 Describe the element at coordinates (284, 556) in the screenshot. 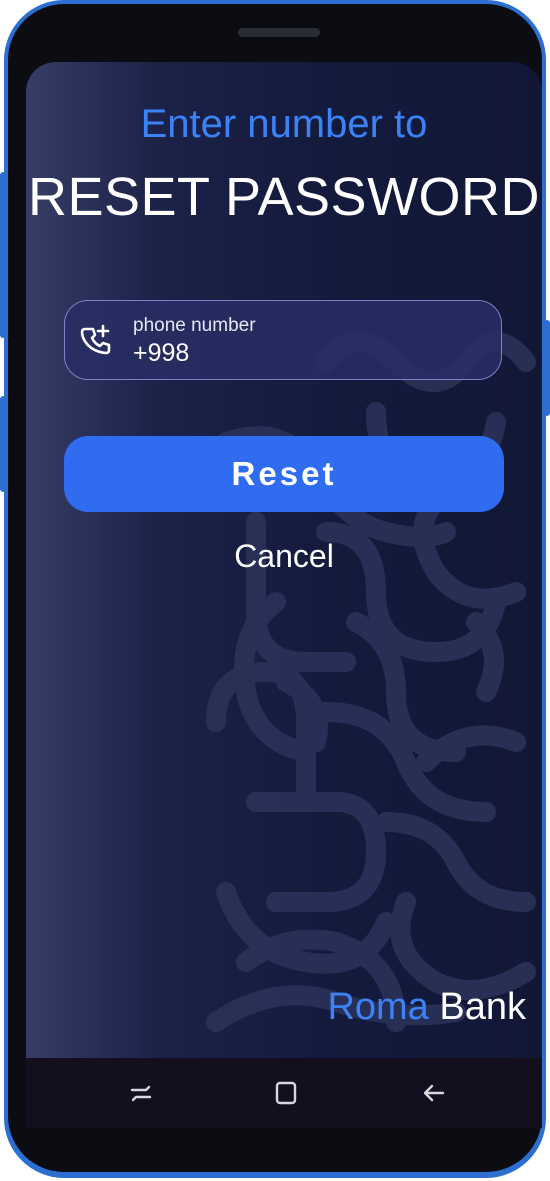

I see `cancel-button: Cancel` at that location.